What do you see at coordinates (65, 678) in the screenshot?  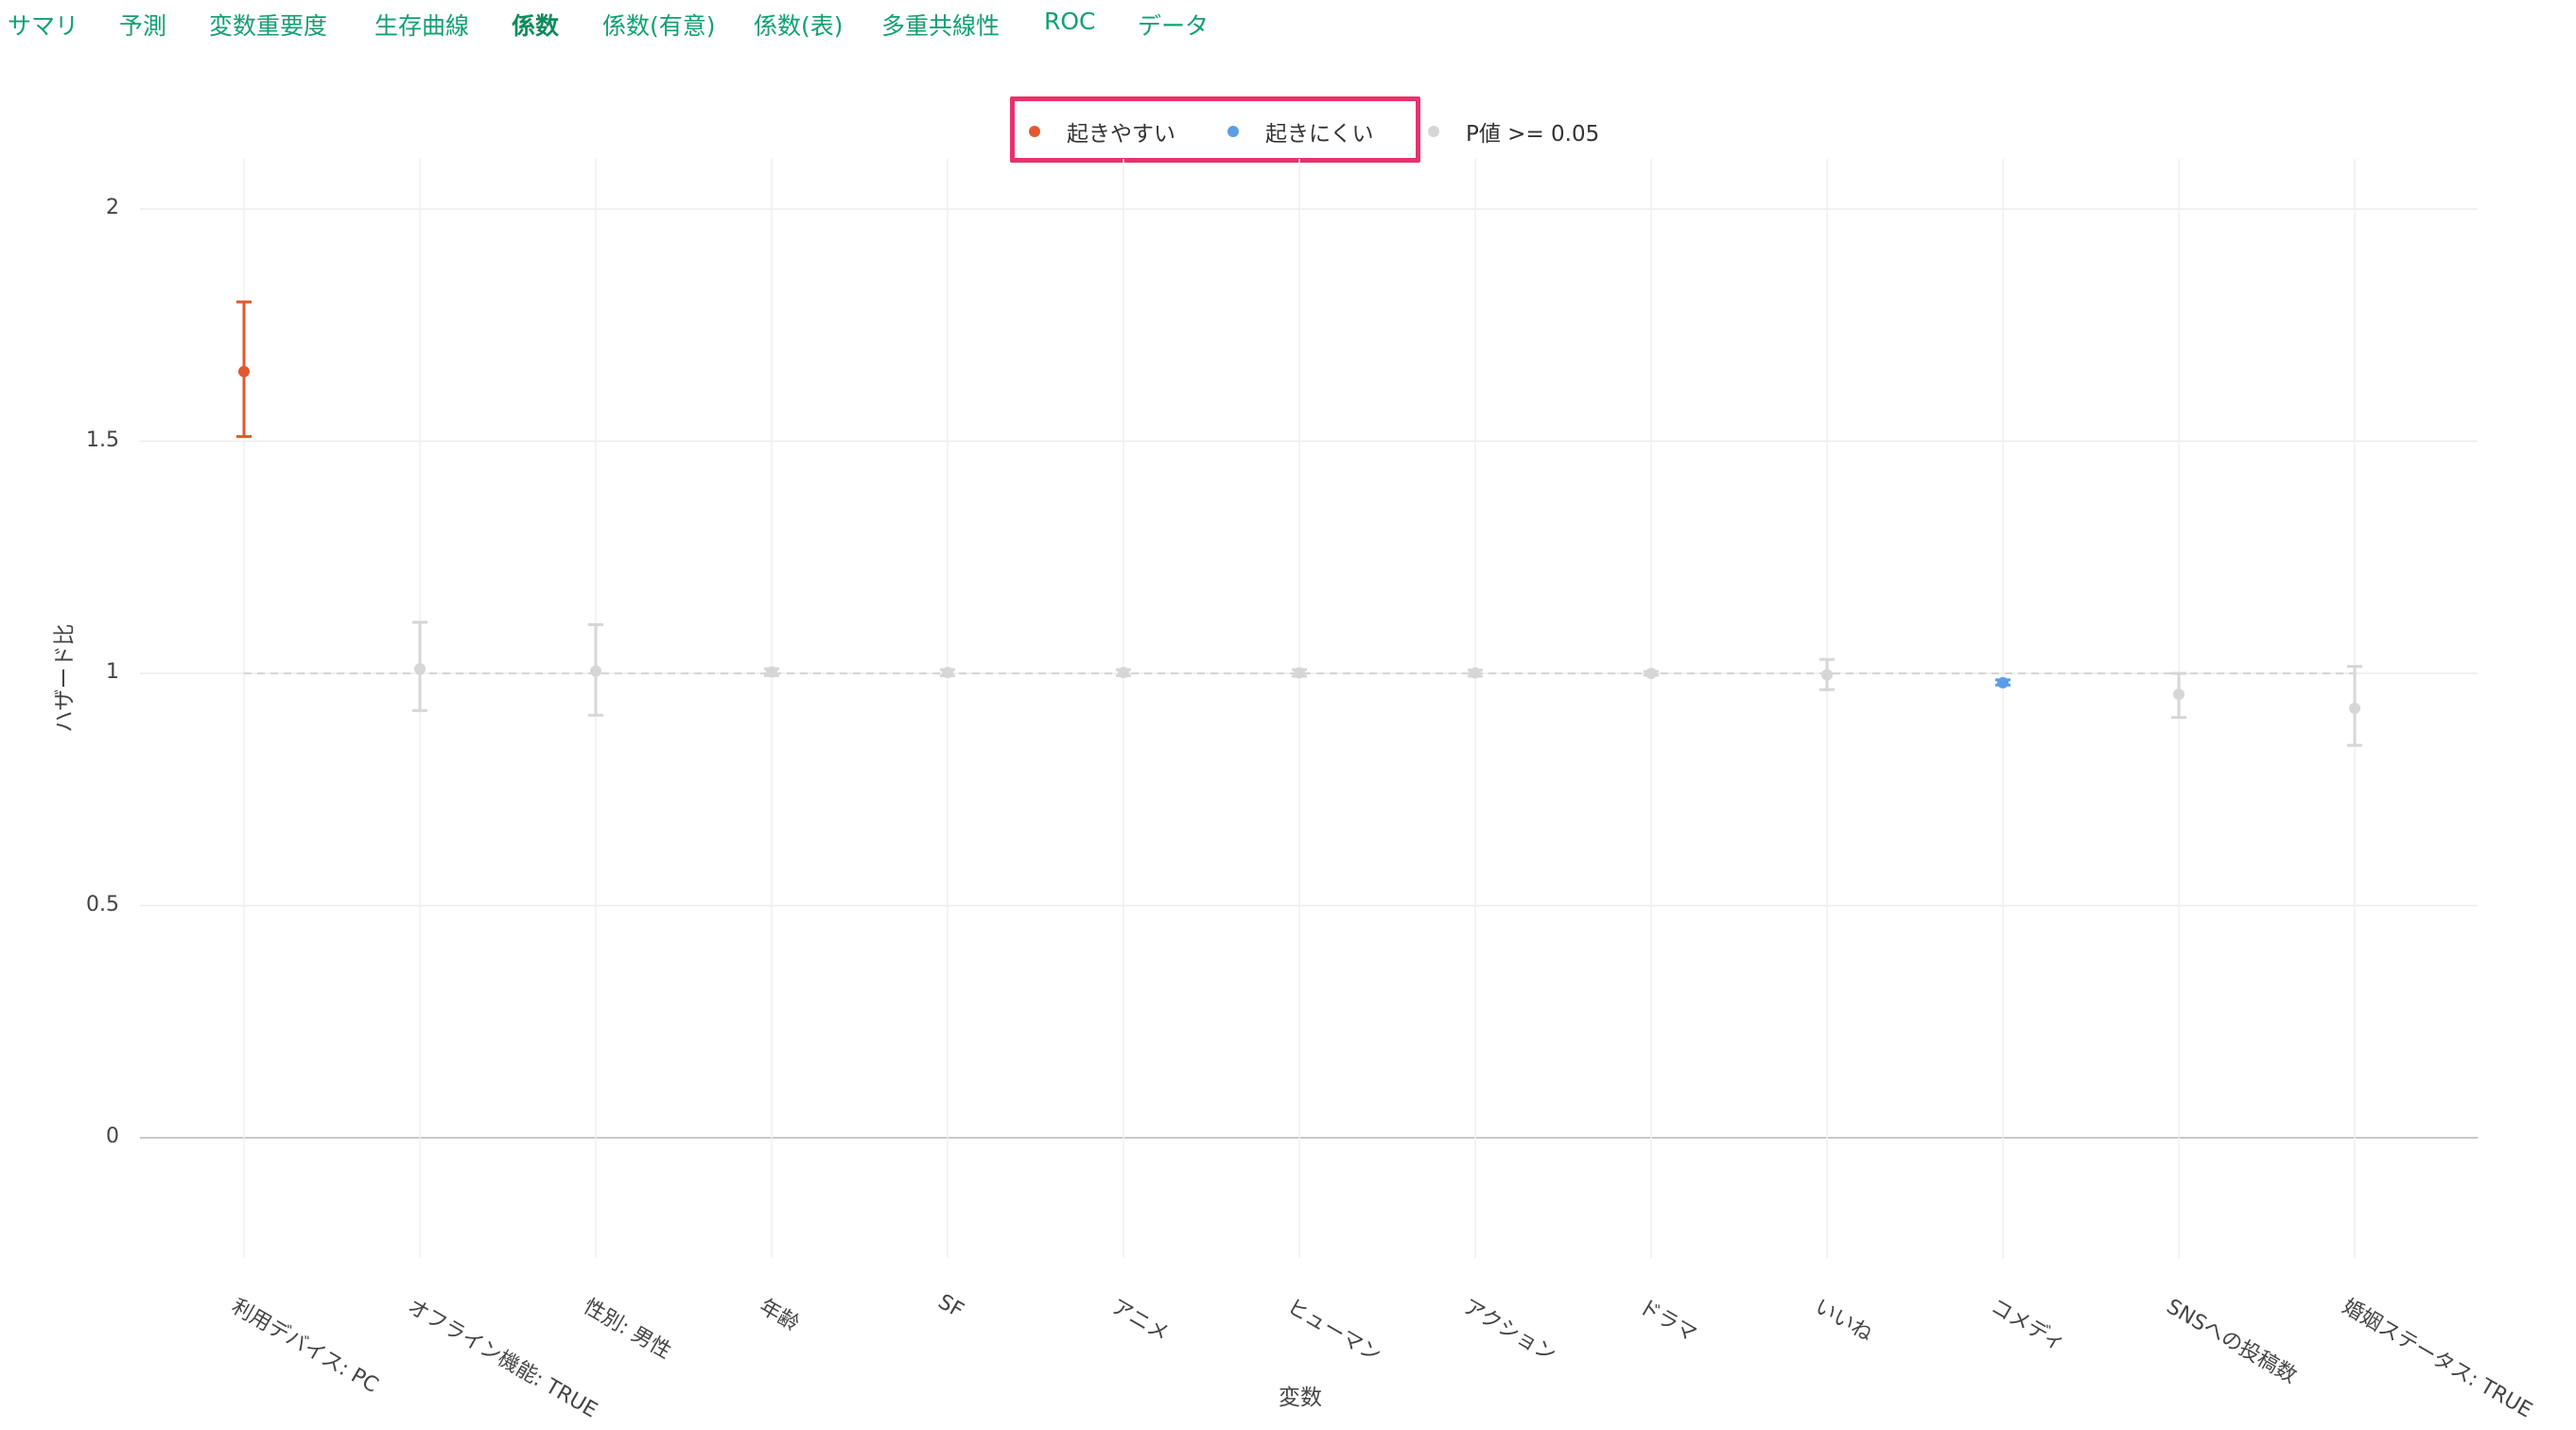 I see `y-axis-title: ハザード比` at bounding box center [65, 678].